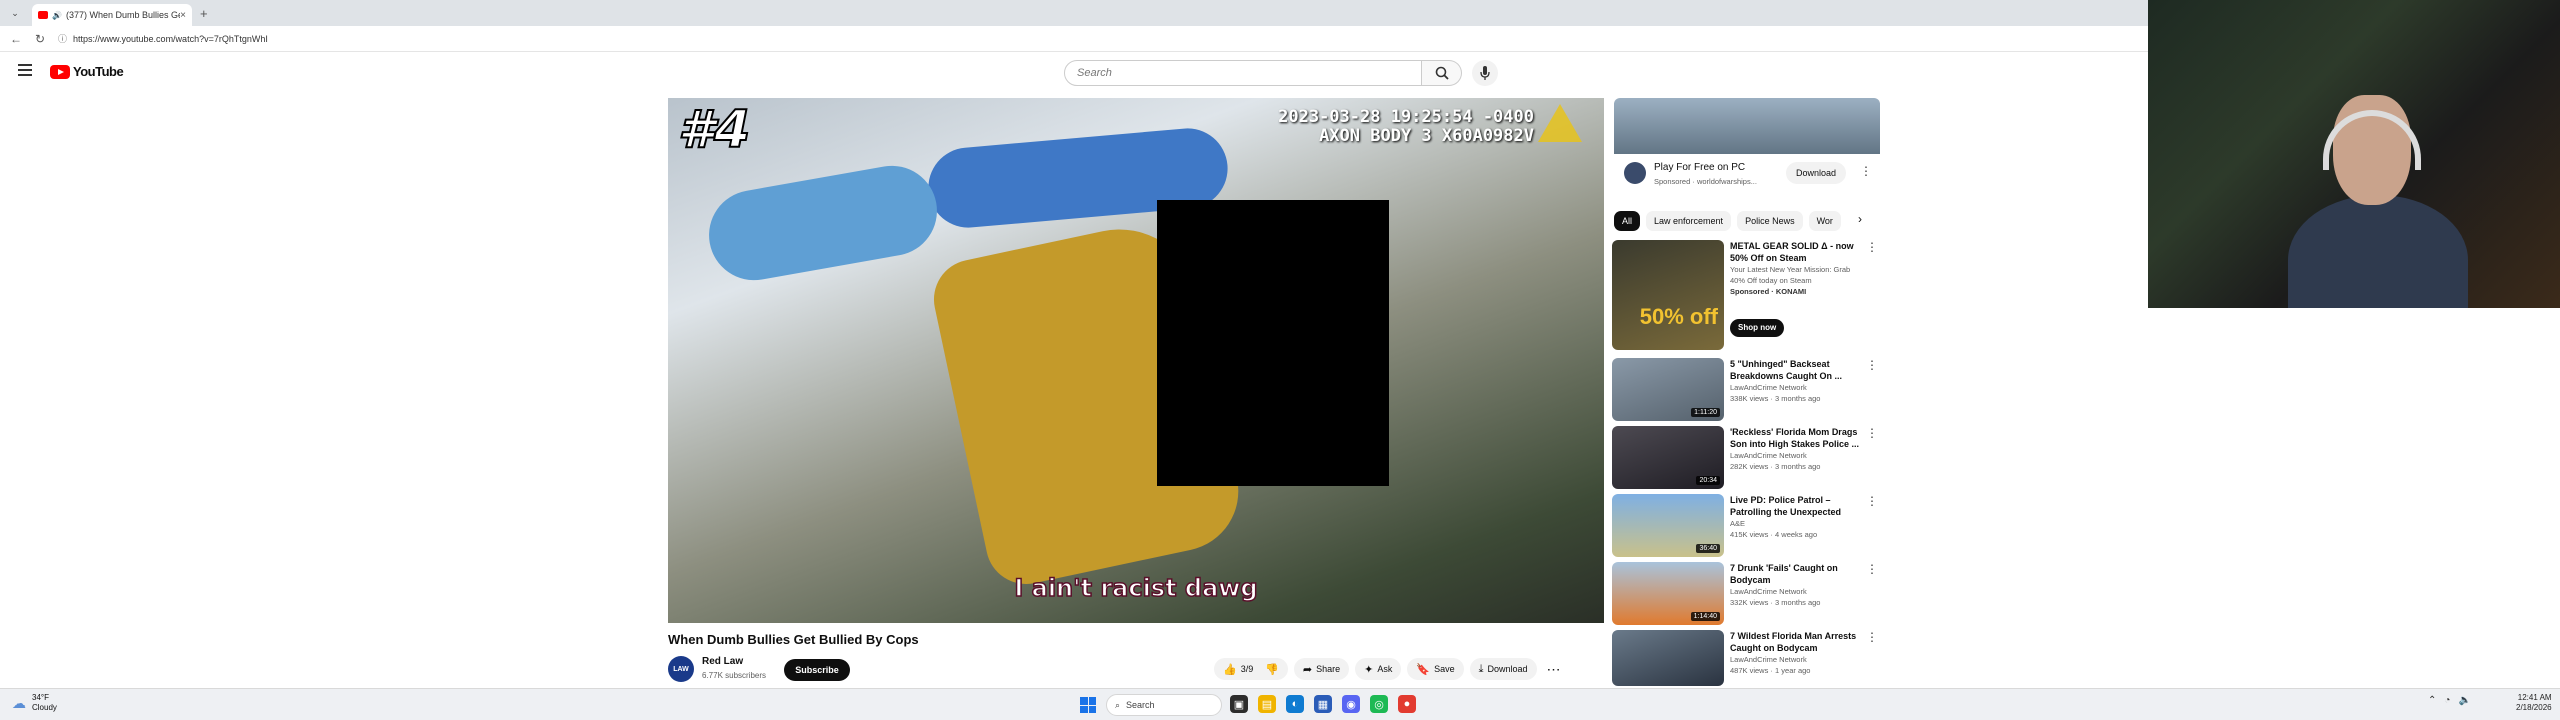 Image resolution: width=2560 pixels, height=720 pixels. What do you see at coordinates (1272, 669) in the screenshot?
I see `thumbs-down-icon: 👎` at bounding box center [1272, 669].